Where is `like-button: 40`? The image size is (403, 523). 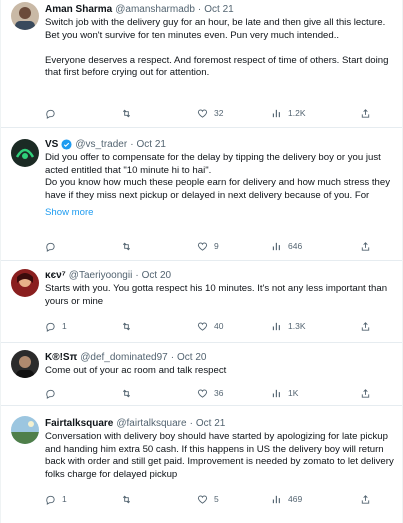
like-button: 40 is located at coordinates (210, 326).